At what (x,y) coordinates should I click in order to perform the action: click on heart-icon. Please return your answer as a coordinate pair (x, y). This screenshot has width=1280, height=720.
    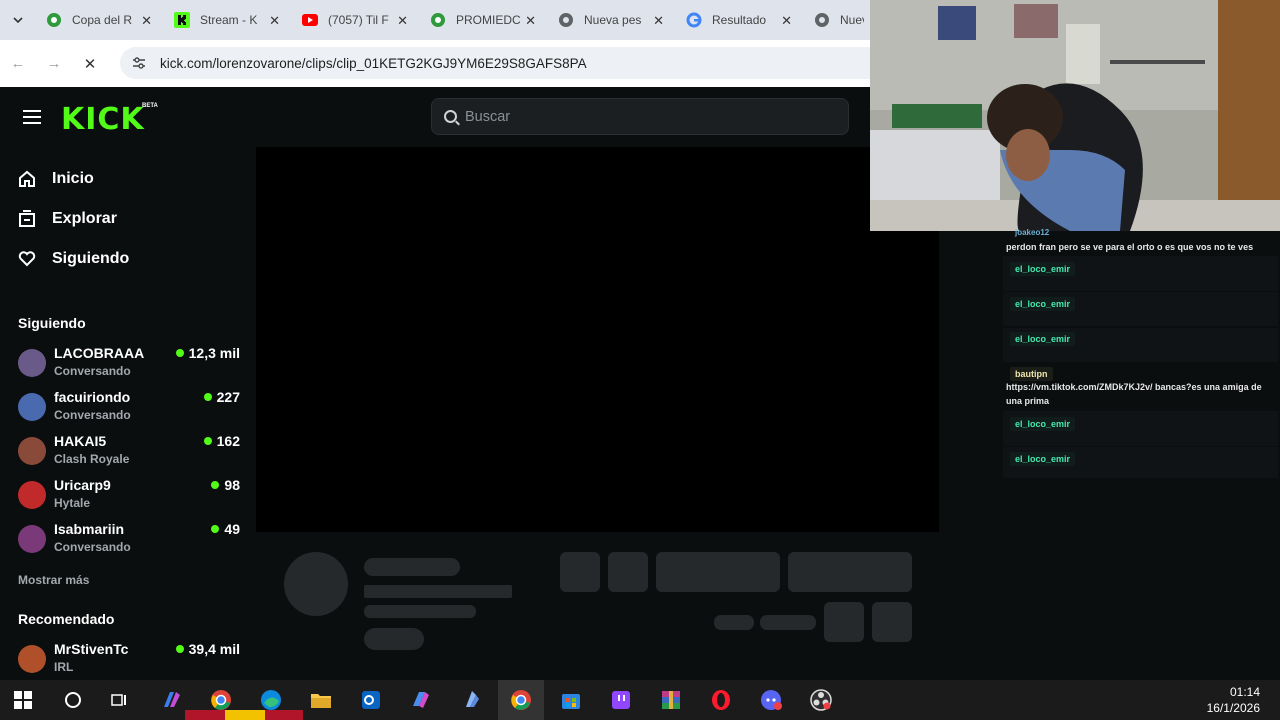
    Looking at the image, I should click on (27, 259).